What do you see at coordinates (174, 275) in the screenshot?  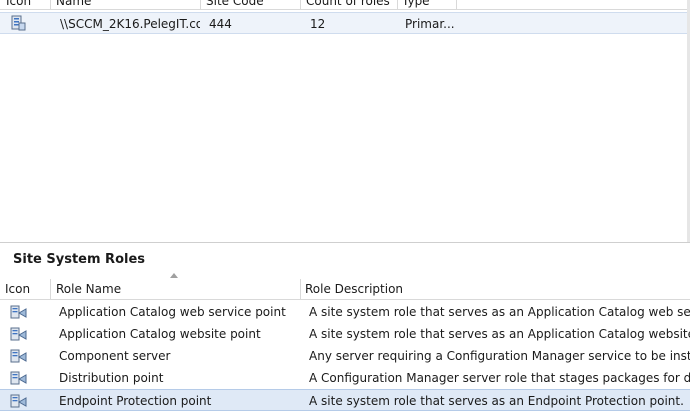 I see `sort-ascending-icon` at bounding box center [174, 275].